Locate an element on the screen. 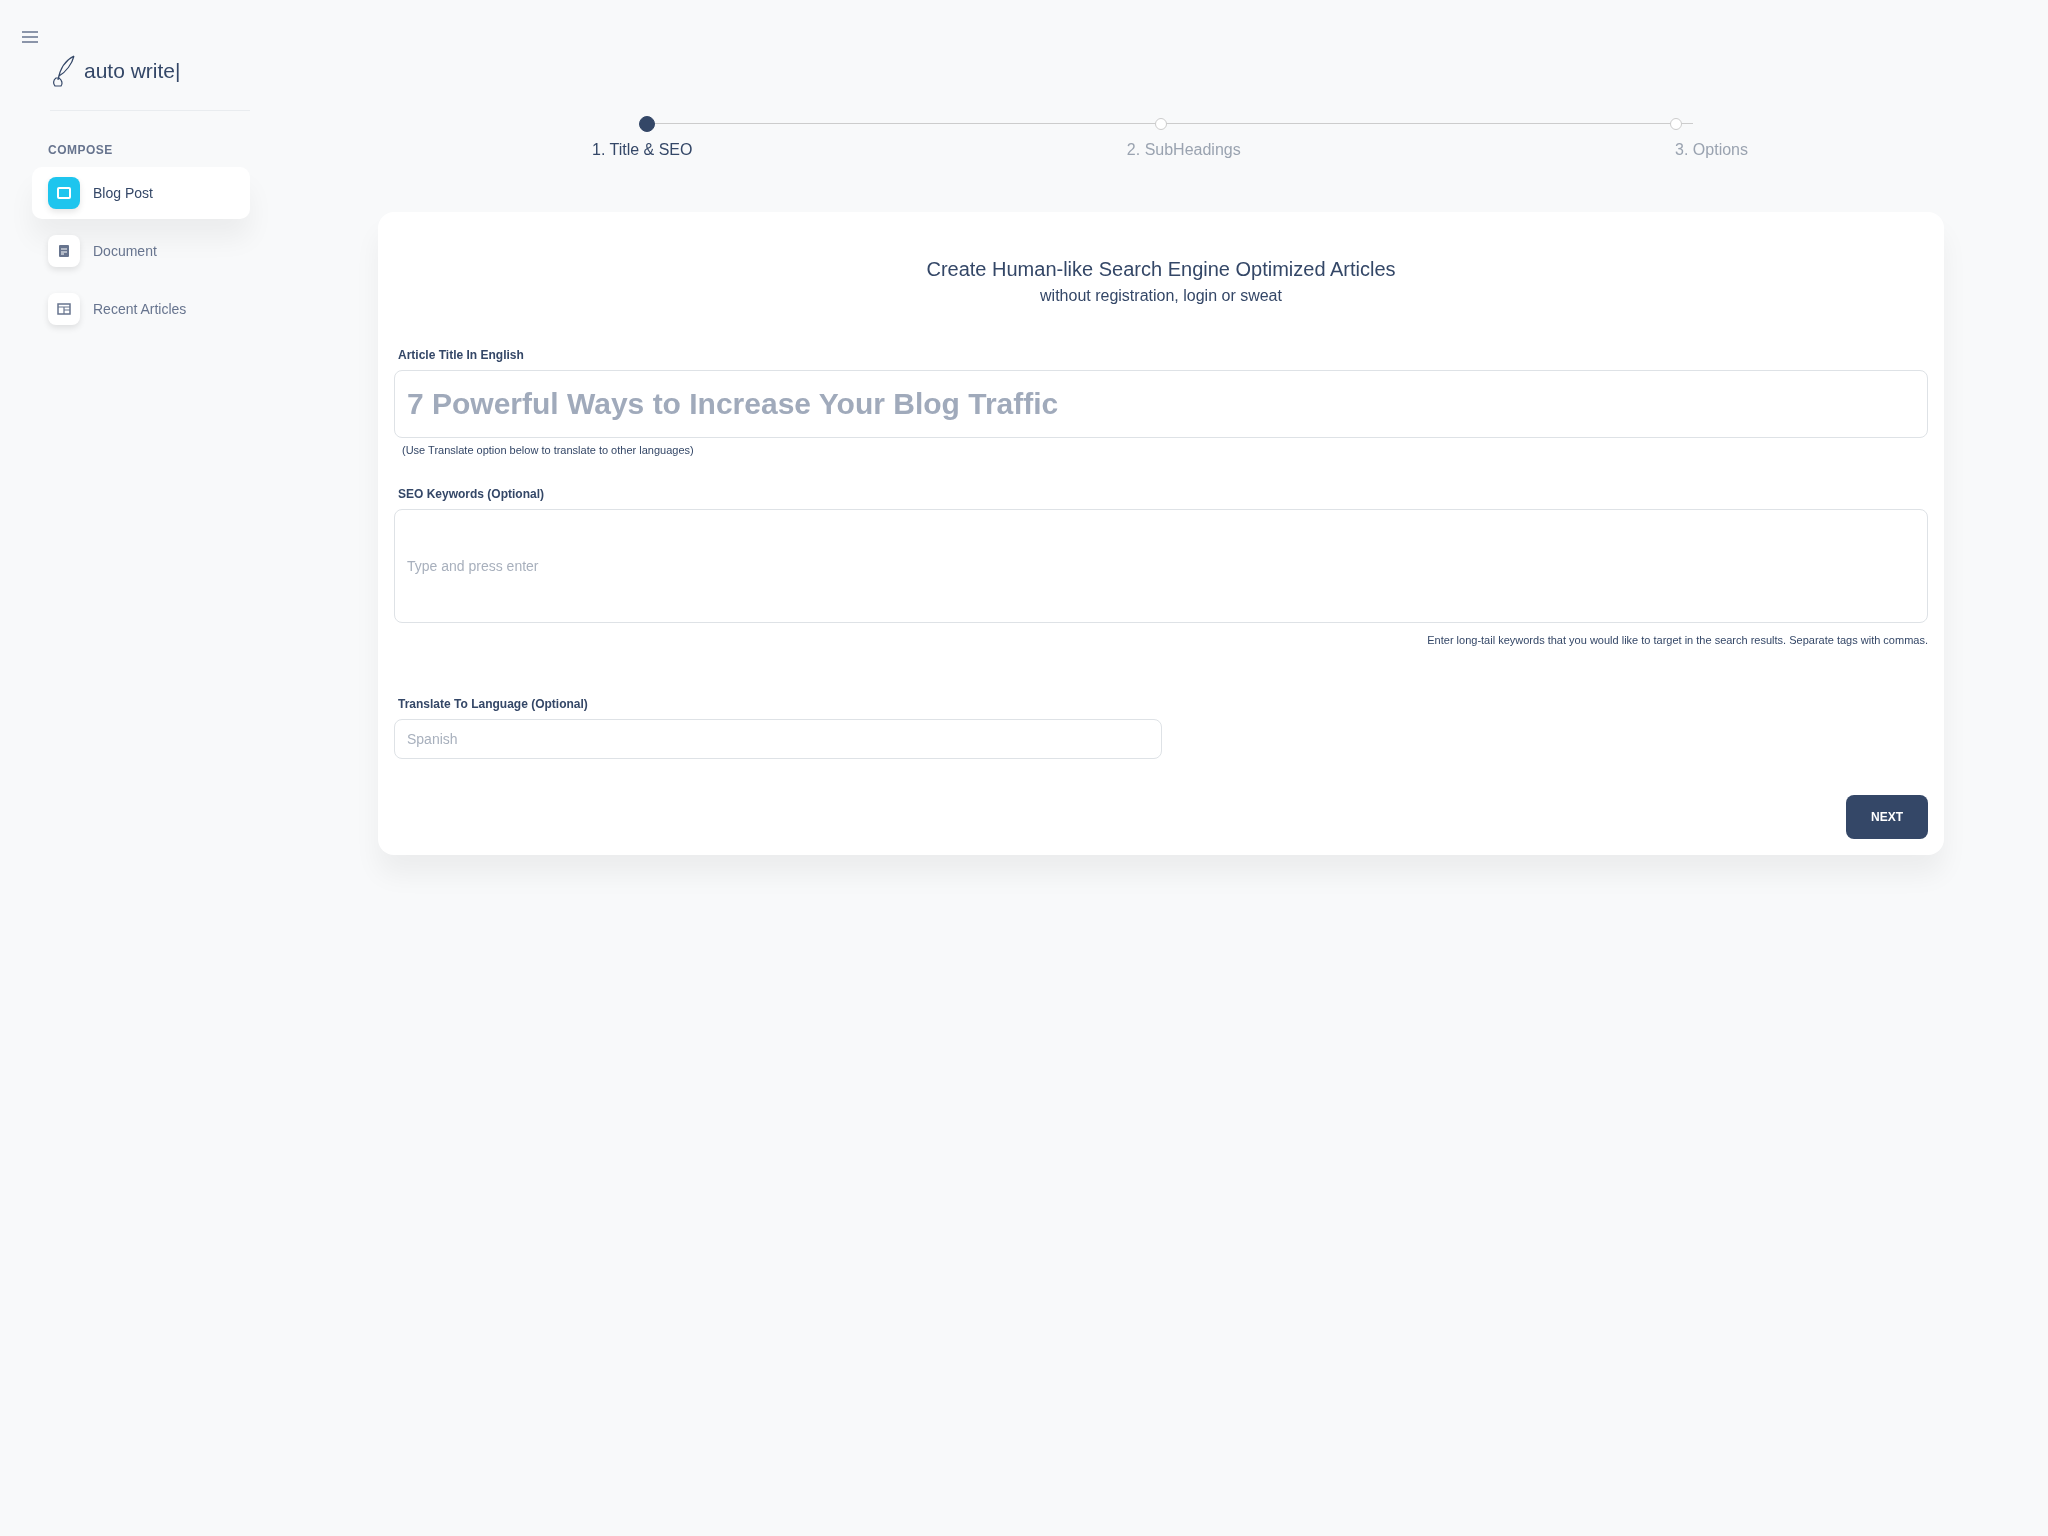 Image resolution: width=2048 pixels, height=1536 pixels. quill-pen-icon is located at coordinates (63, 71).